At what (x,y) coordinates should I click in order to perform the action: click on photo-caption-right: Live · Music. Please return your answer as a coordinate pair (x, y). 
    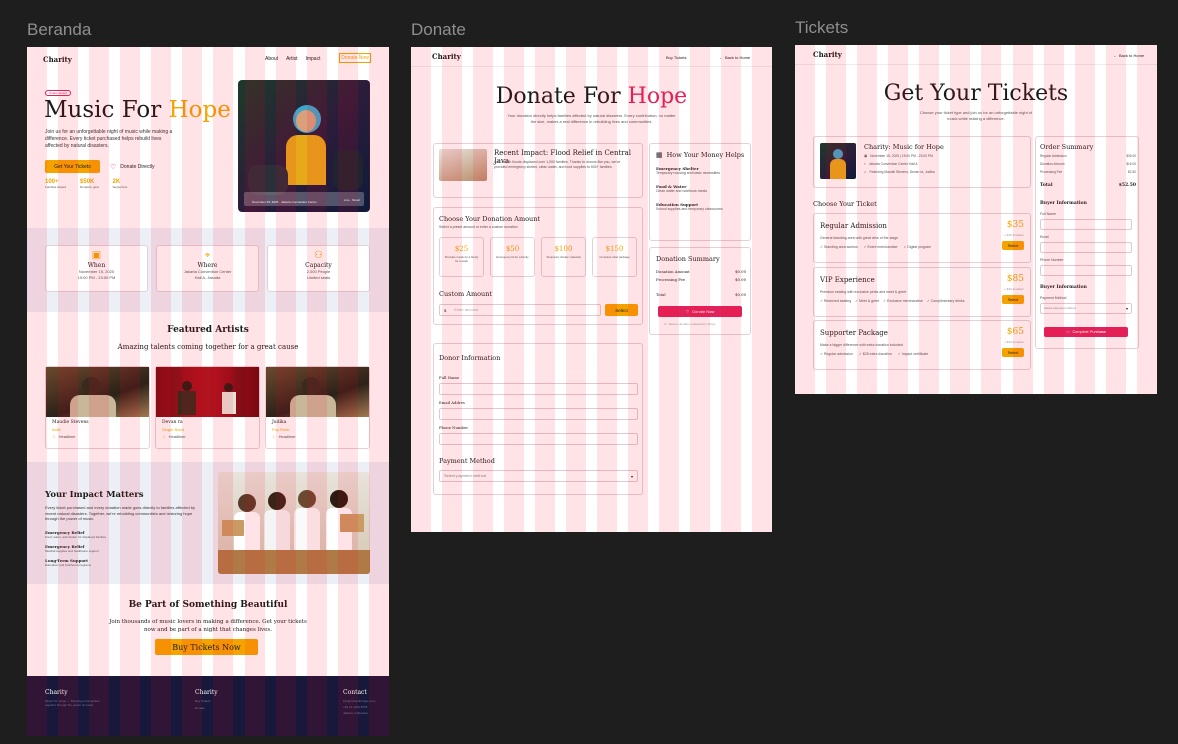
    Looking at the image, I should click on (351, 199).